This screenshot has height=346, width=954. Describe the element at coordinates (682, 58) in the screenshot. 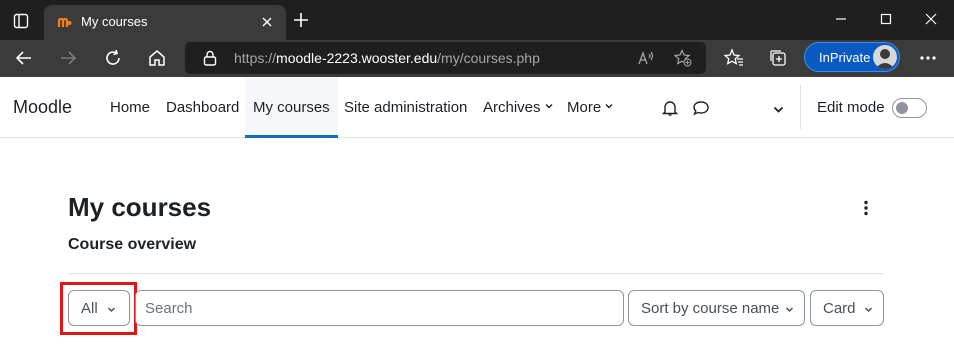

I see `add-favorite-icon` at that location.